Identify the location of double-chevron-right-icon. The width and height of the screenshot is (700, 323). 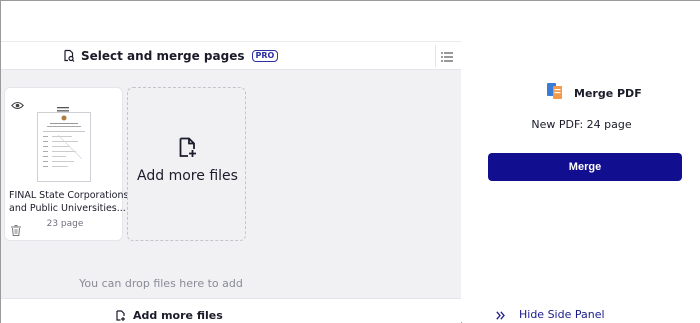
(500, 314).